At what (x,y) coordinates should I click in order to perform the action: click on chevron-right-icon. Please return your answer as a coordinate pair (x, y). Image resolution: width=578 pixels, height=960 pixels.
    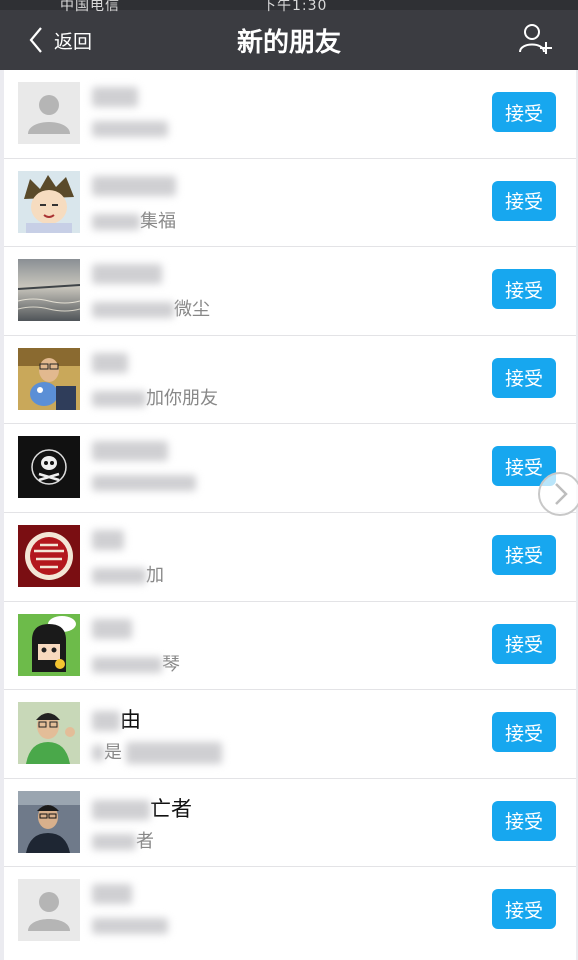
    Looking at the image, I should click on (561, 494).